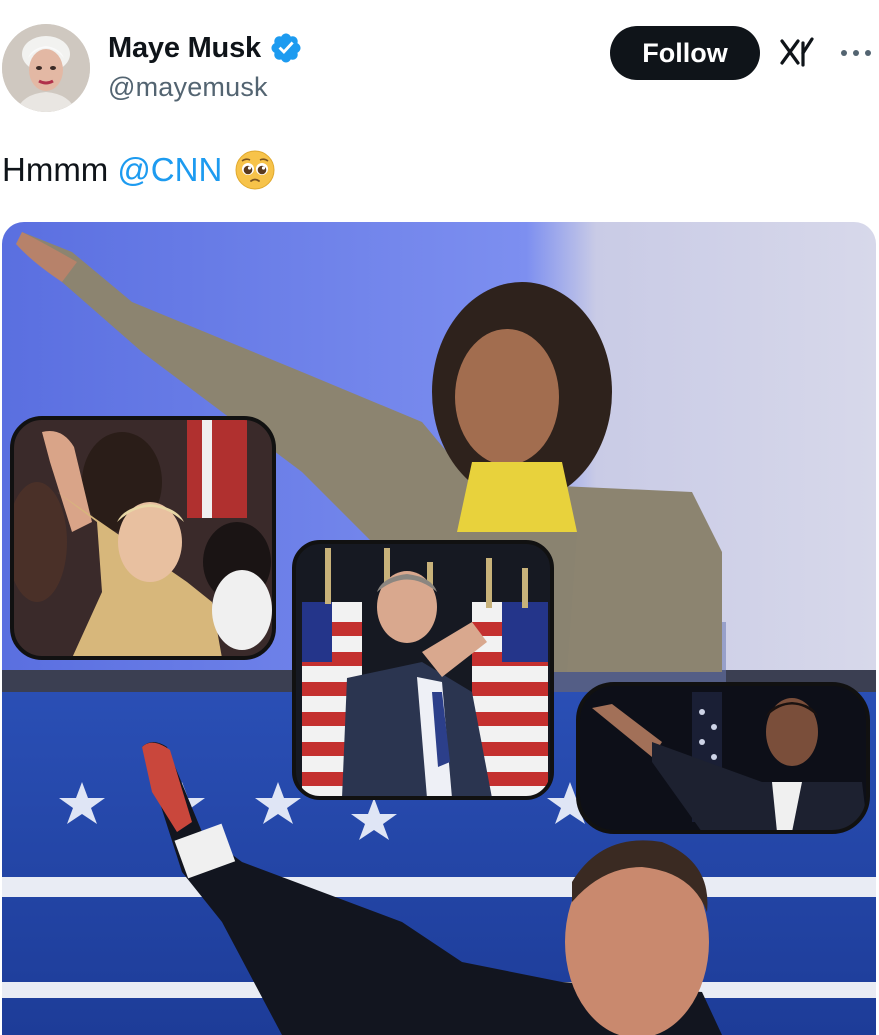 This screenshot has height=1035, width=879. What do you see at coordinates (55, 169) in the screenshot?
I see `tweet-body: Hmmm` at bounding box center [55, 169].